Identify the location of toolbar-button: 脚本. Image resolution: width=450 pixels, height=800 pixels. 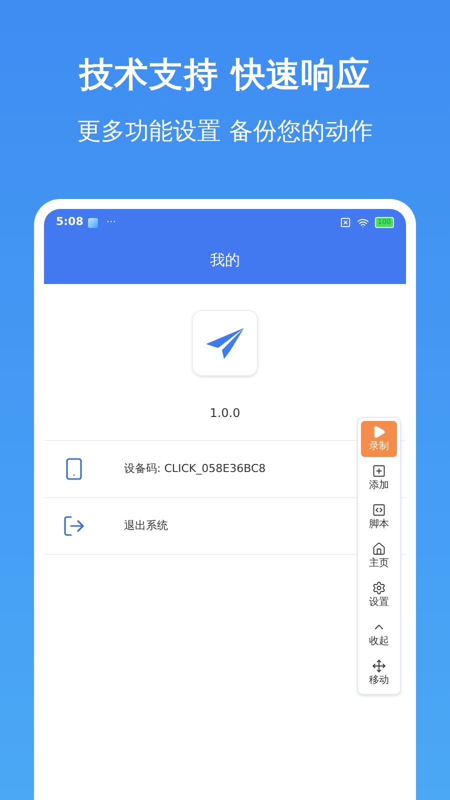
(379, 517).